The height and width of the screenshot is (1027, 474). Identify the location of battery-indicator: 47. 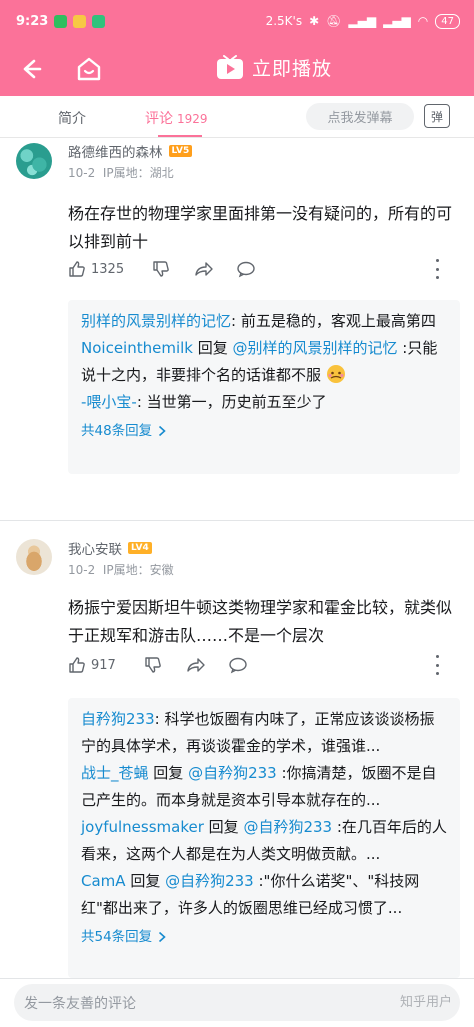
(447, 21).